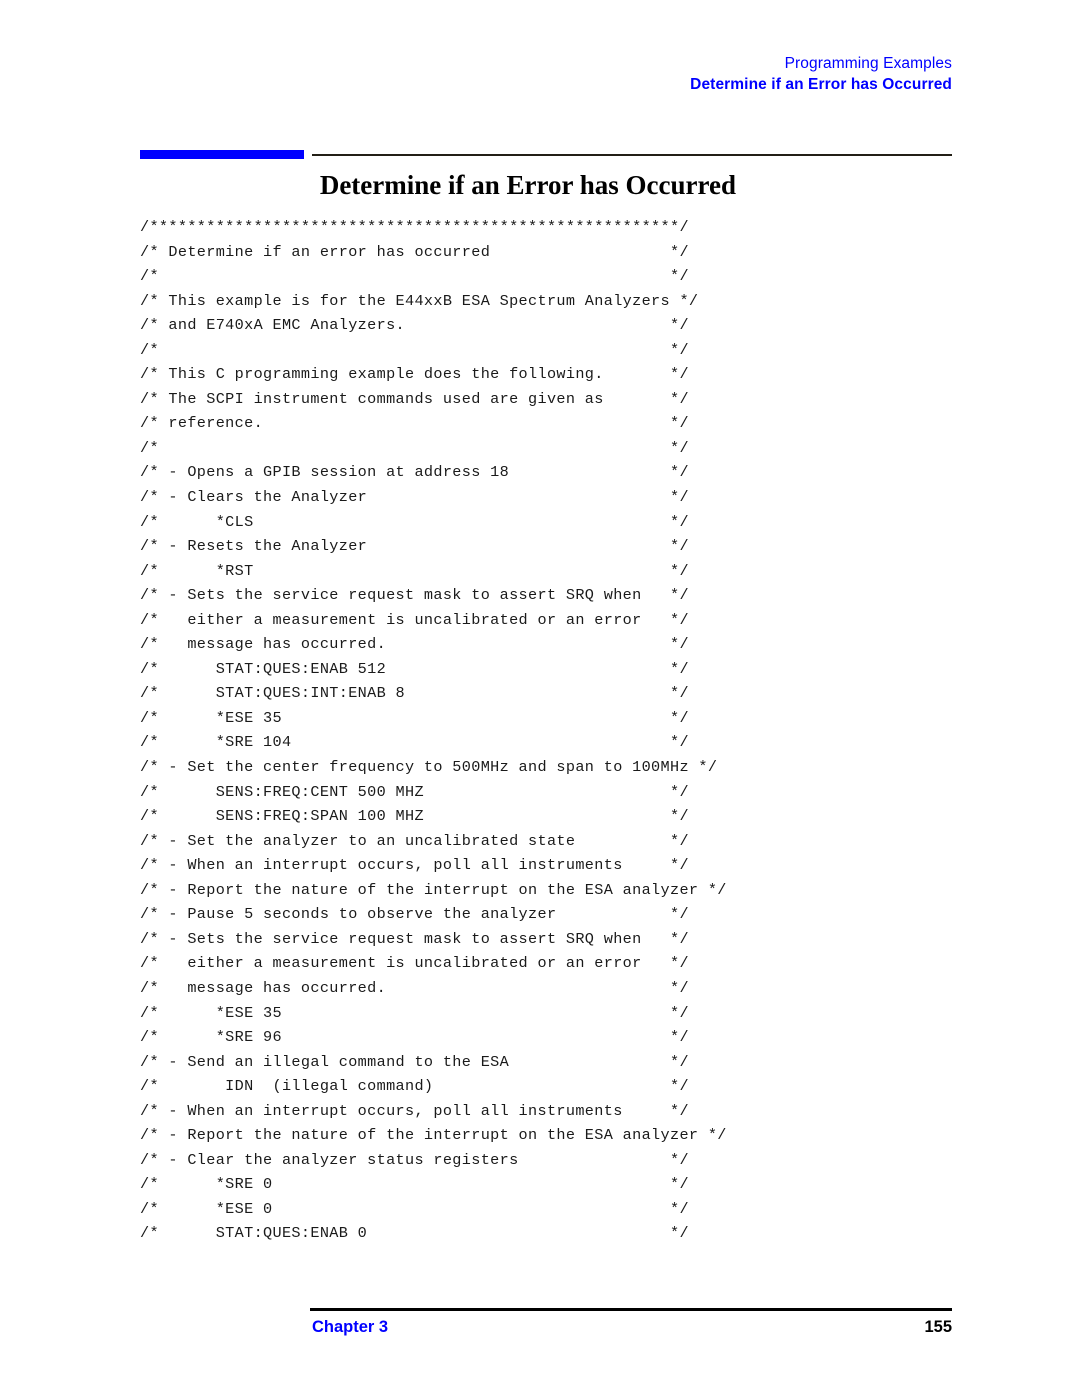  What do you see at coordinates (414, 742) in the screenshot?
I see `code-line: /* *SRE 104 */` at bounding box center [414, 742].